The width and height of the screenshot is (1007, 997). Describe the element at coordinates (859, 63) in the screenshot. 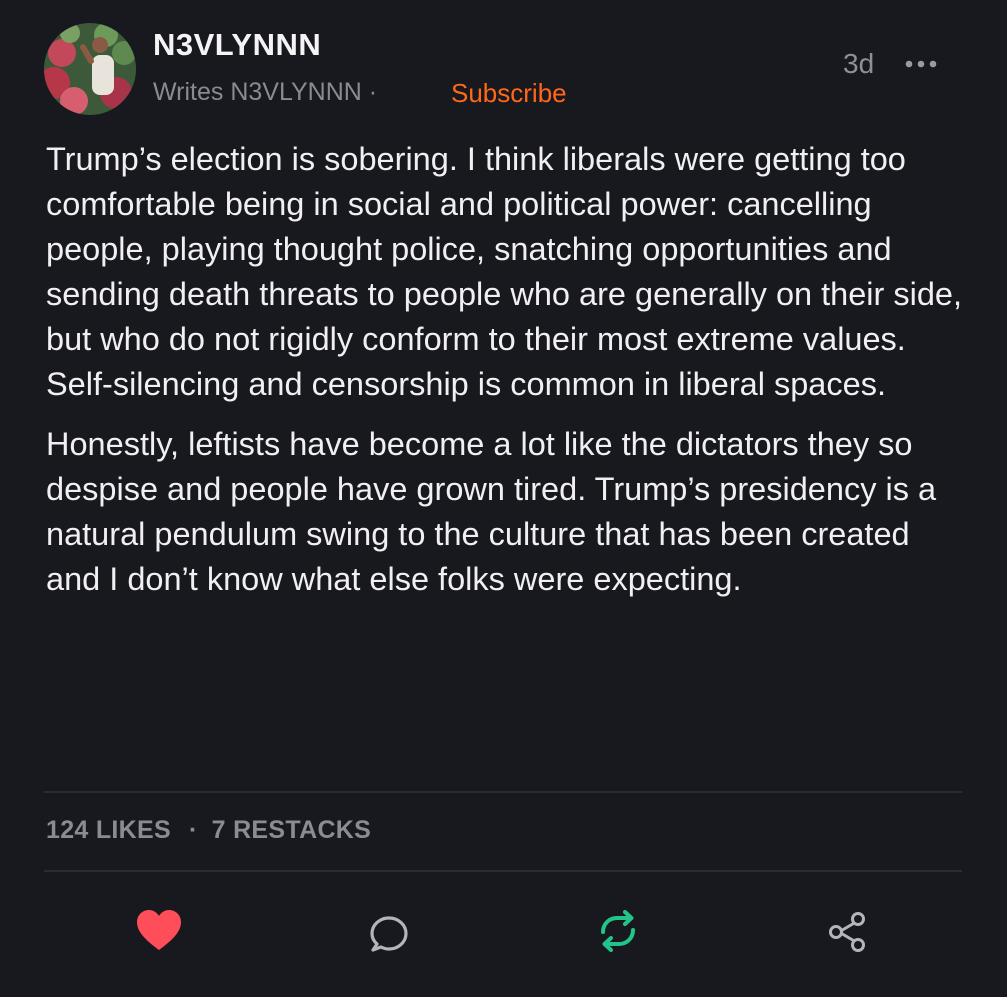

I see `post-timestamp: 3d` at that location.